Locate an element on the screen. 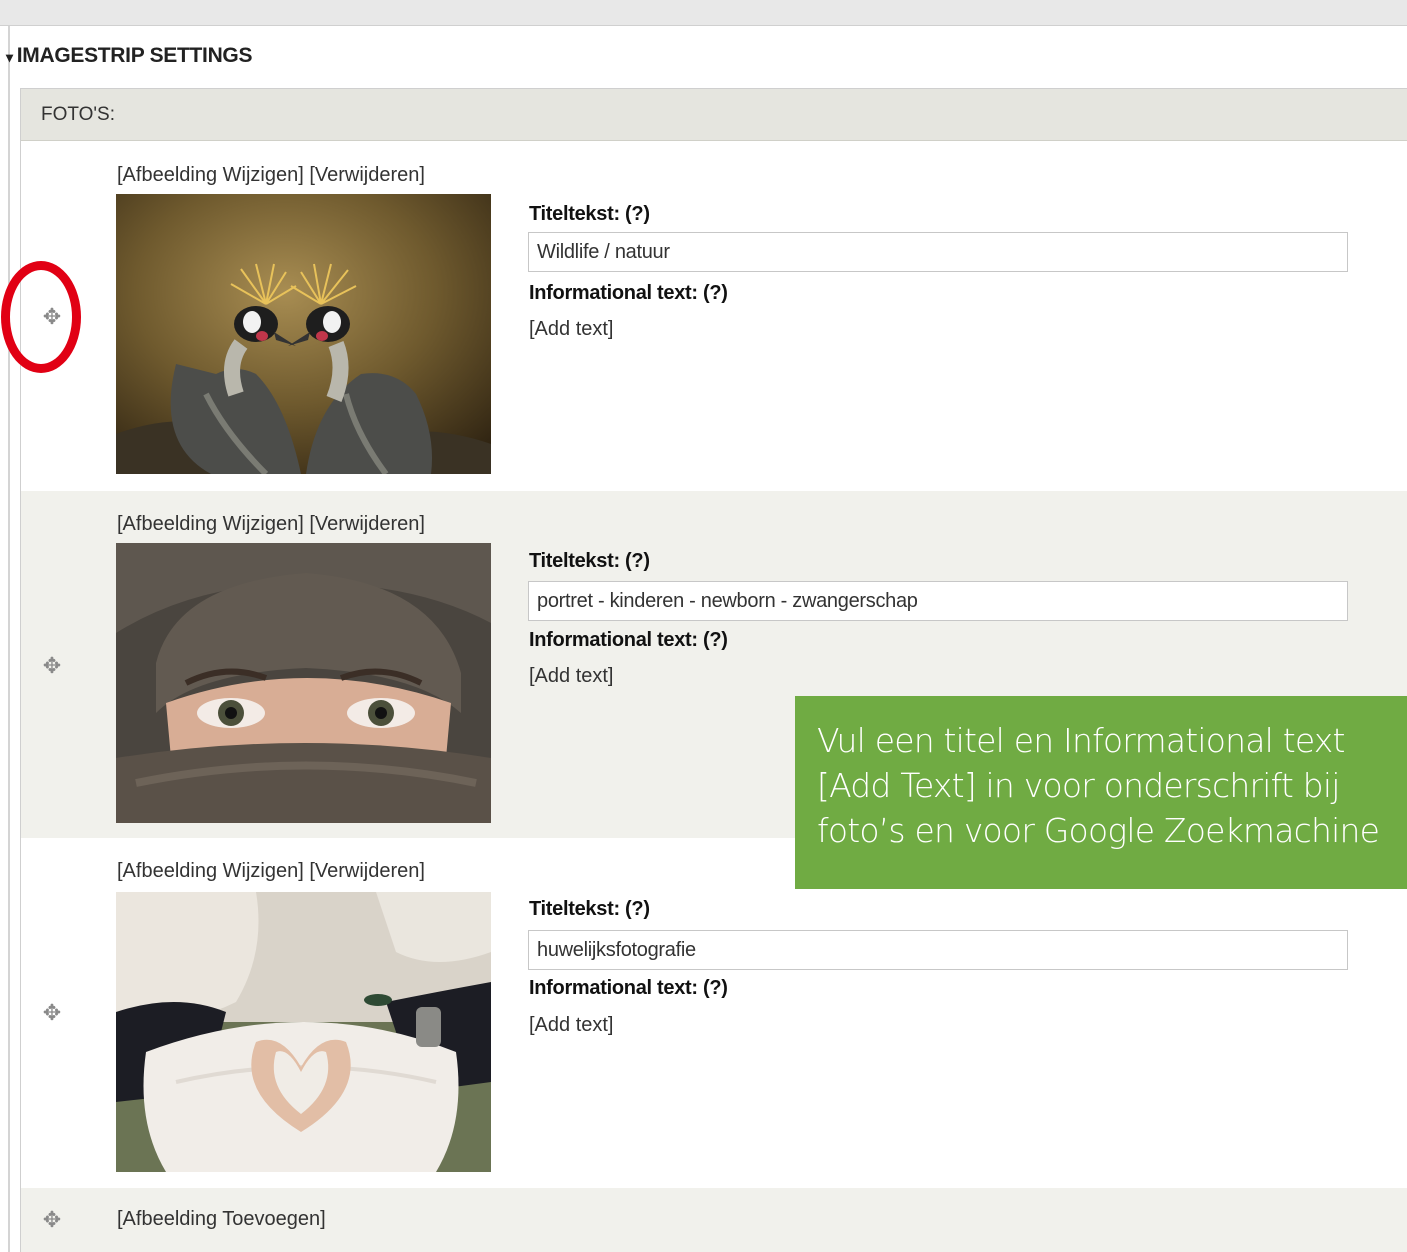  left-border is located at coordinates (9, 639).